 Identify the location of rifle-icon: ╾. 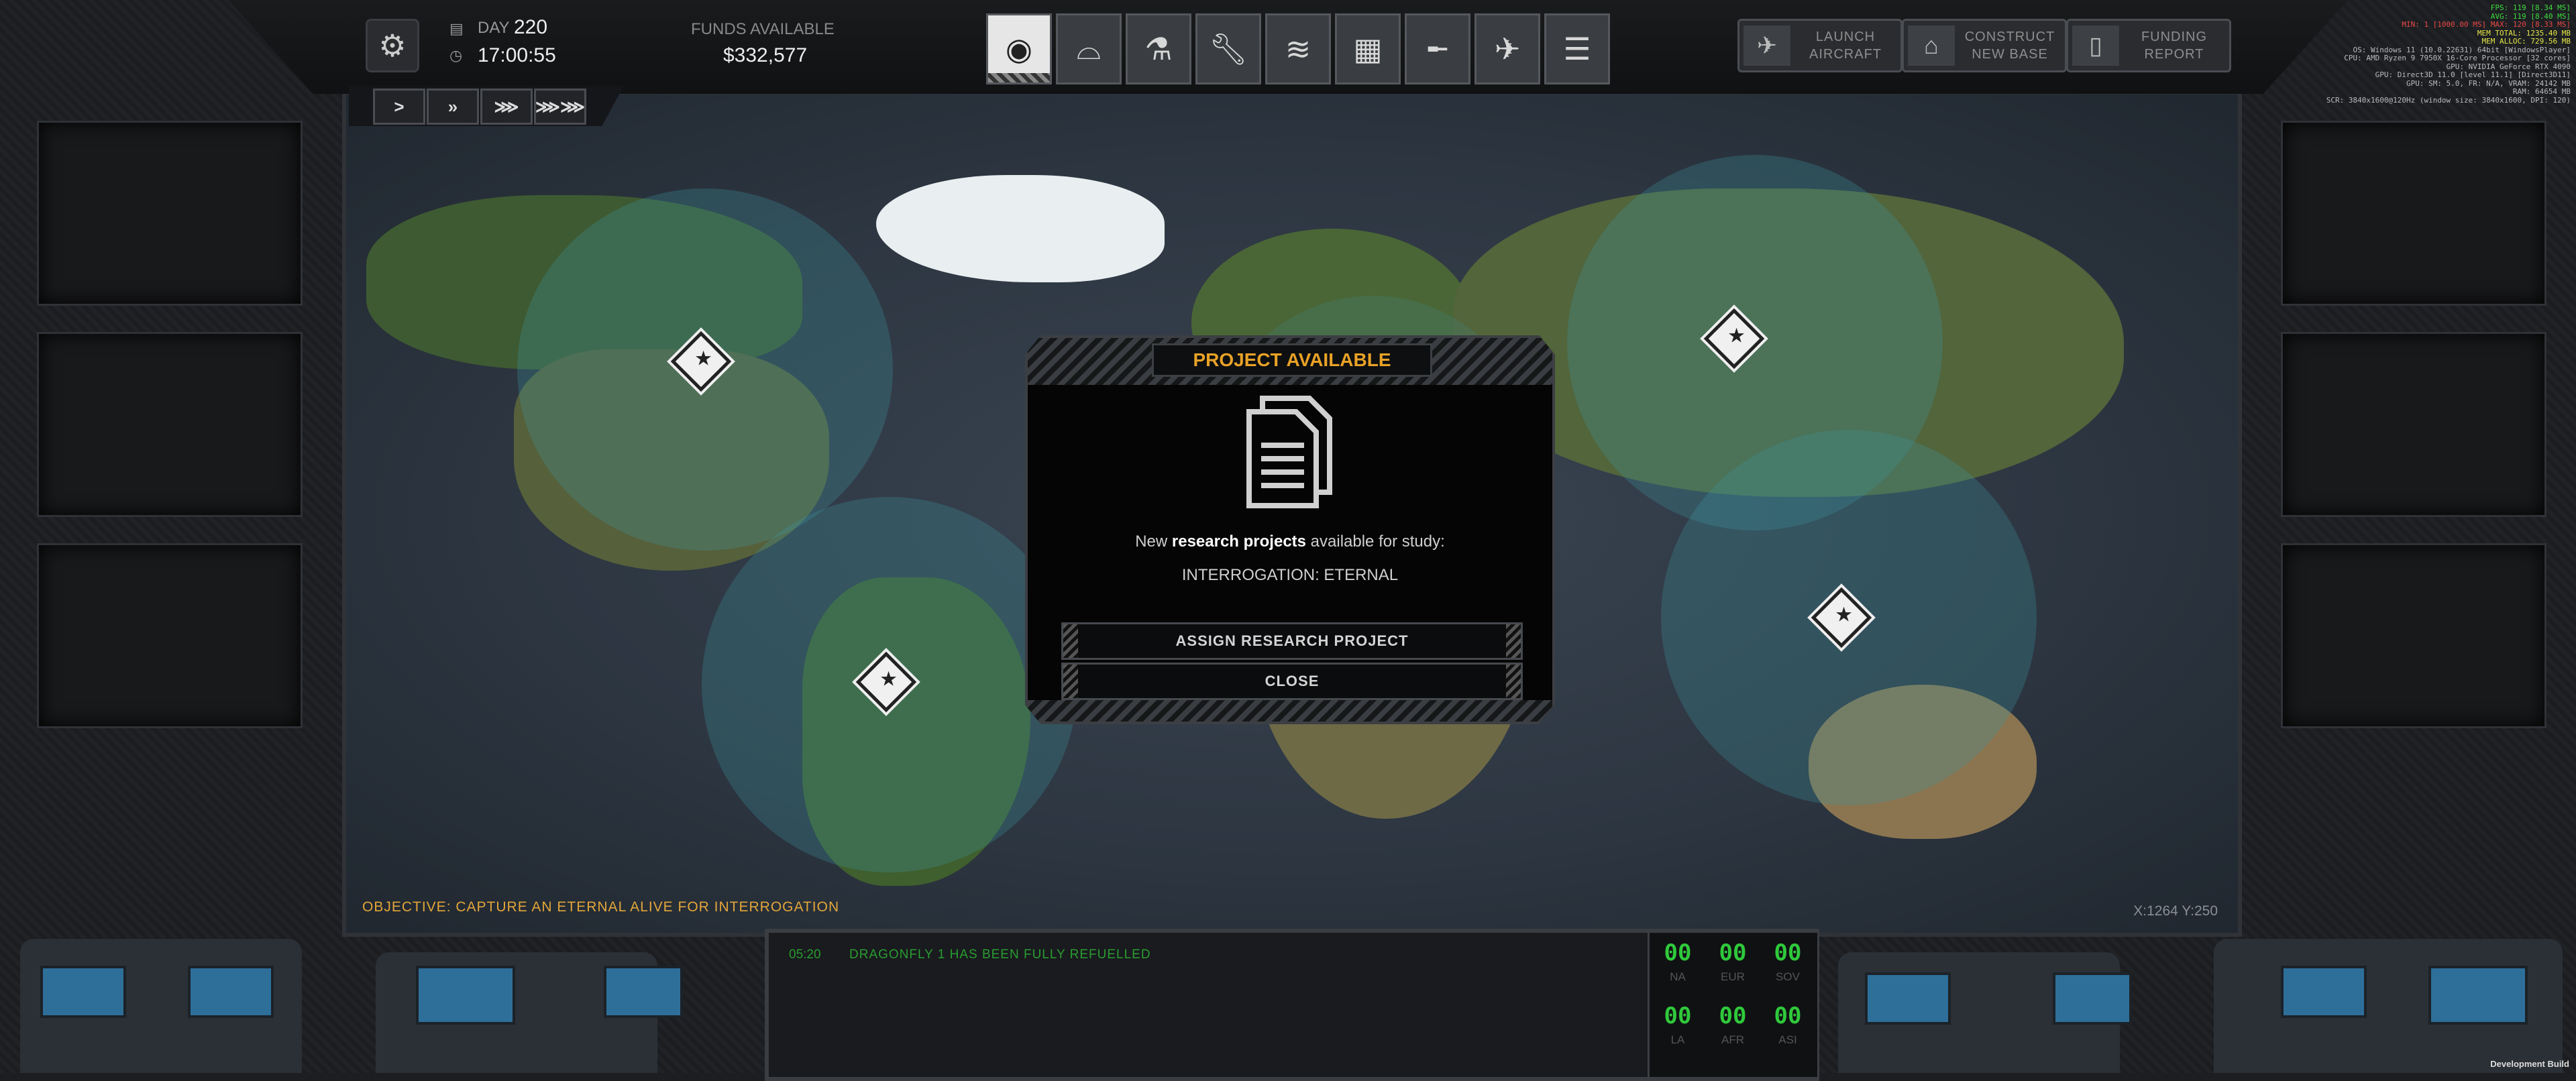
(1437, 49).